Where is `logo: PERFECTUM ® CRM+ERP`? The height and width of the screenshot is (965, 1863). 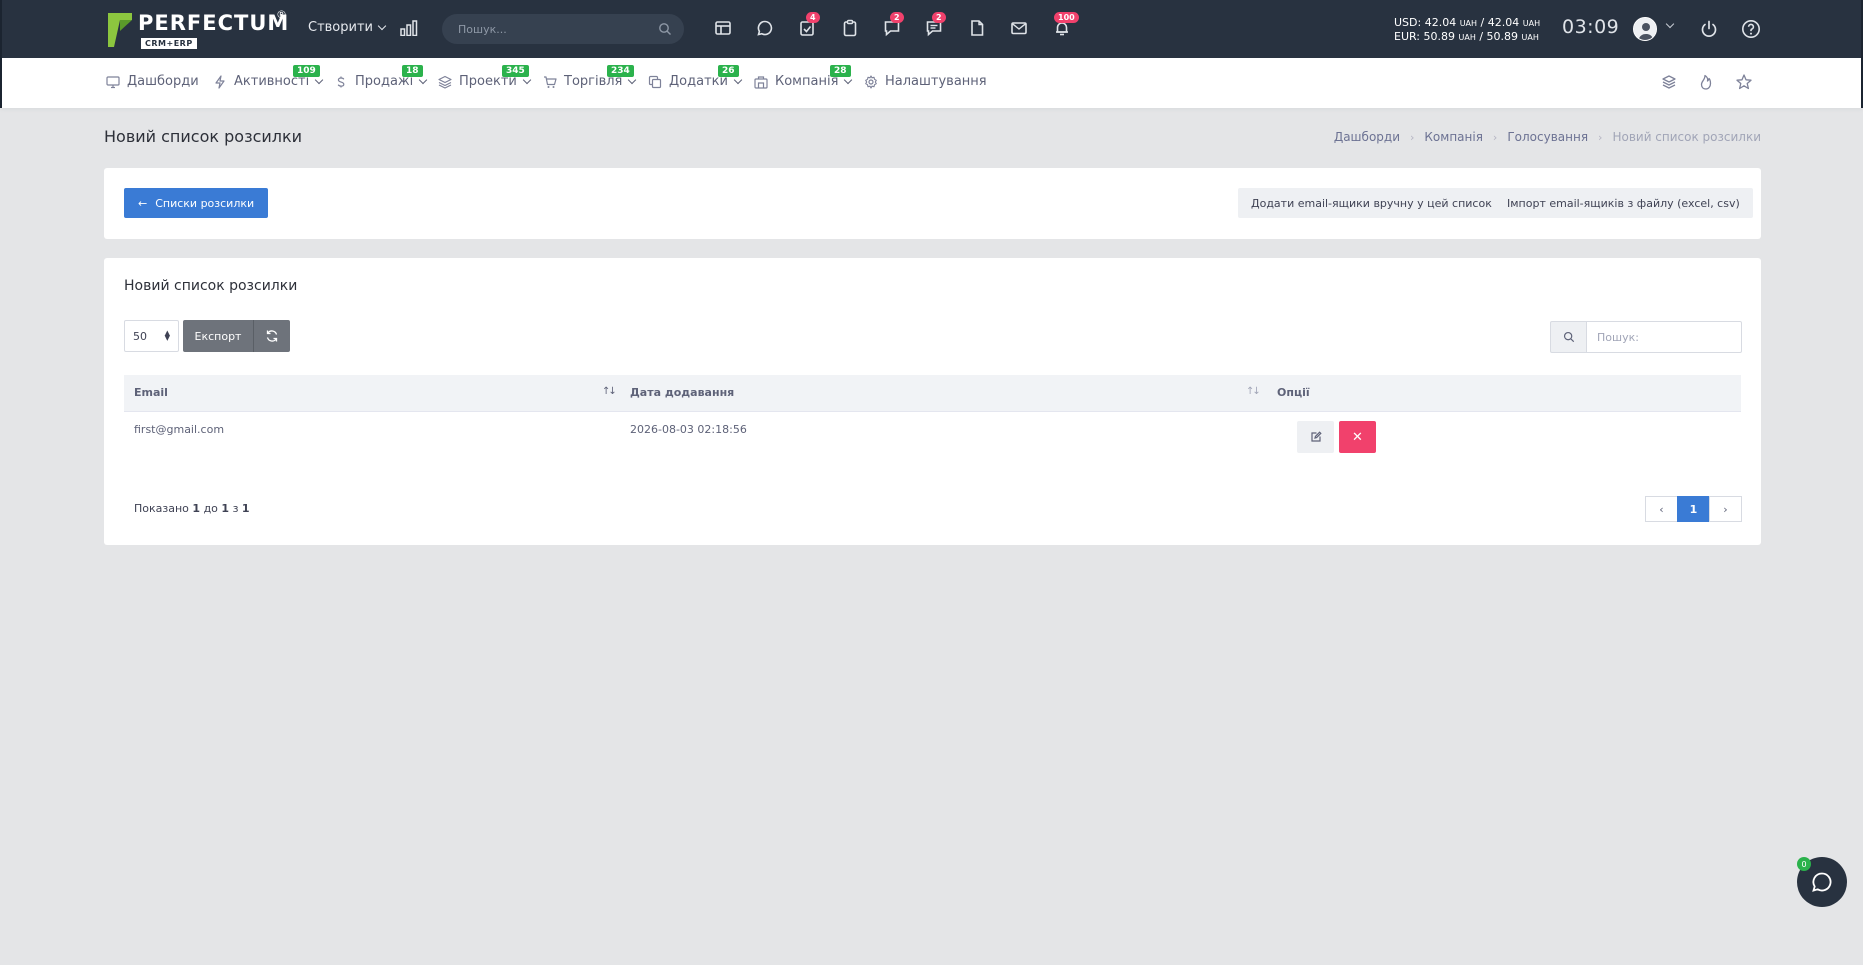 logo: PERFECTUM ® CRM+ERP is located at coordinates (198, 28).